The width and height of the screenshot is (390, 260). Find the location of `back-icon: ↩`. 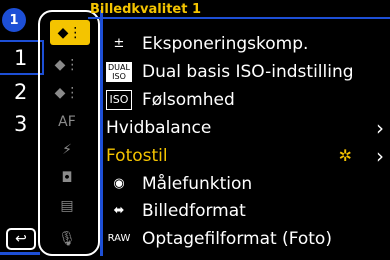

back-icon: ↩ is located at coordinates (21, 239).